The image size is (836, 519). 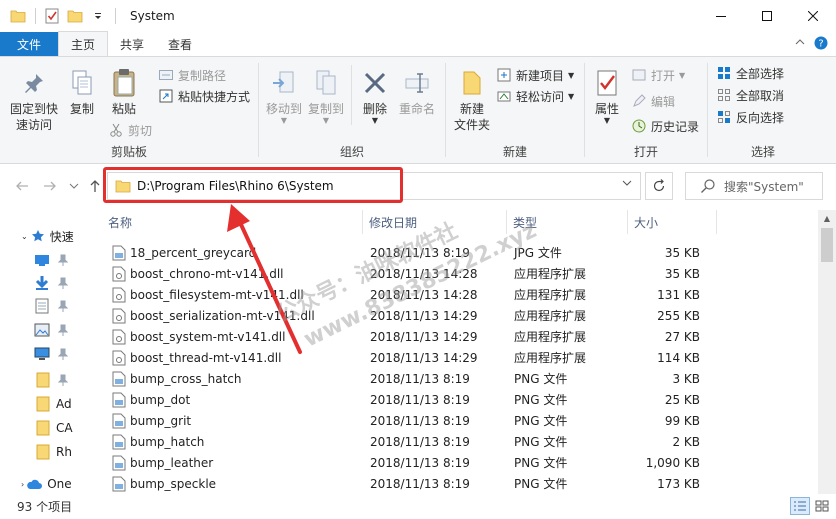 What do you see at coordinates (34, 100) in the screenshot?
I see `pin-quick-access-button: 固定到快 速访问` at bounding box center [34, 100].